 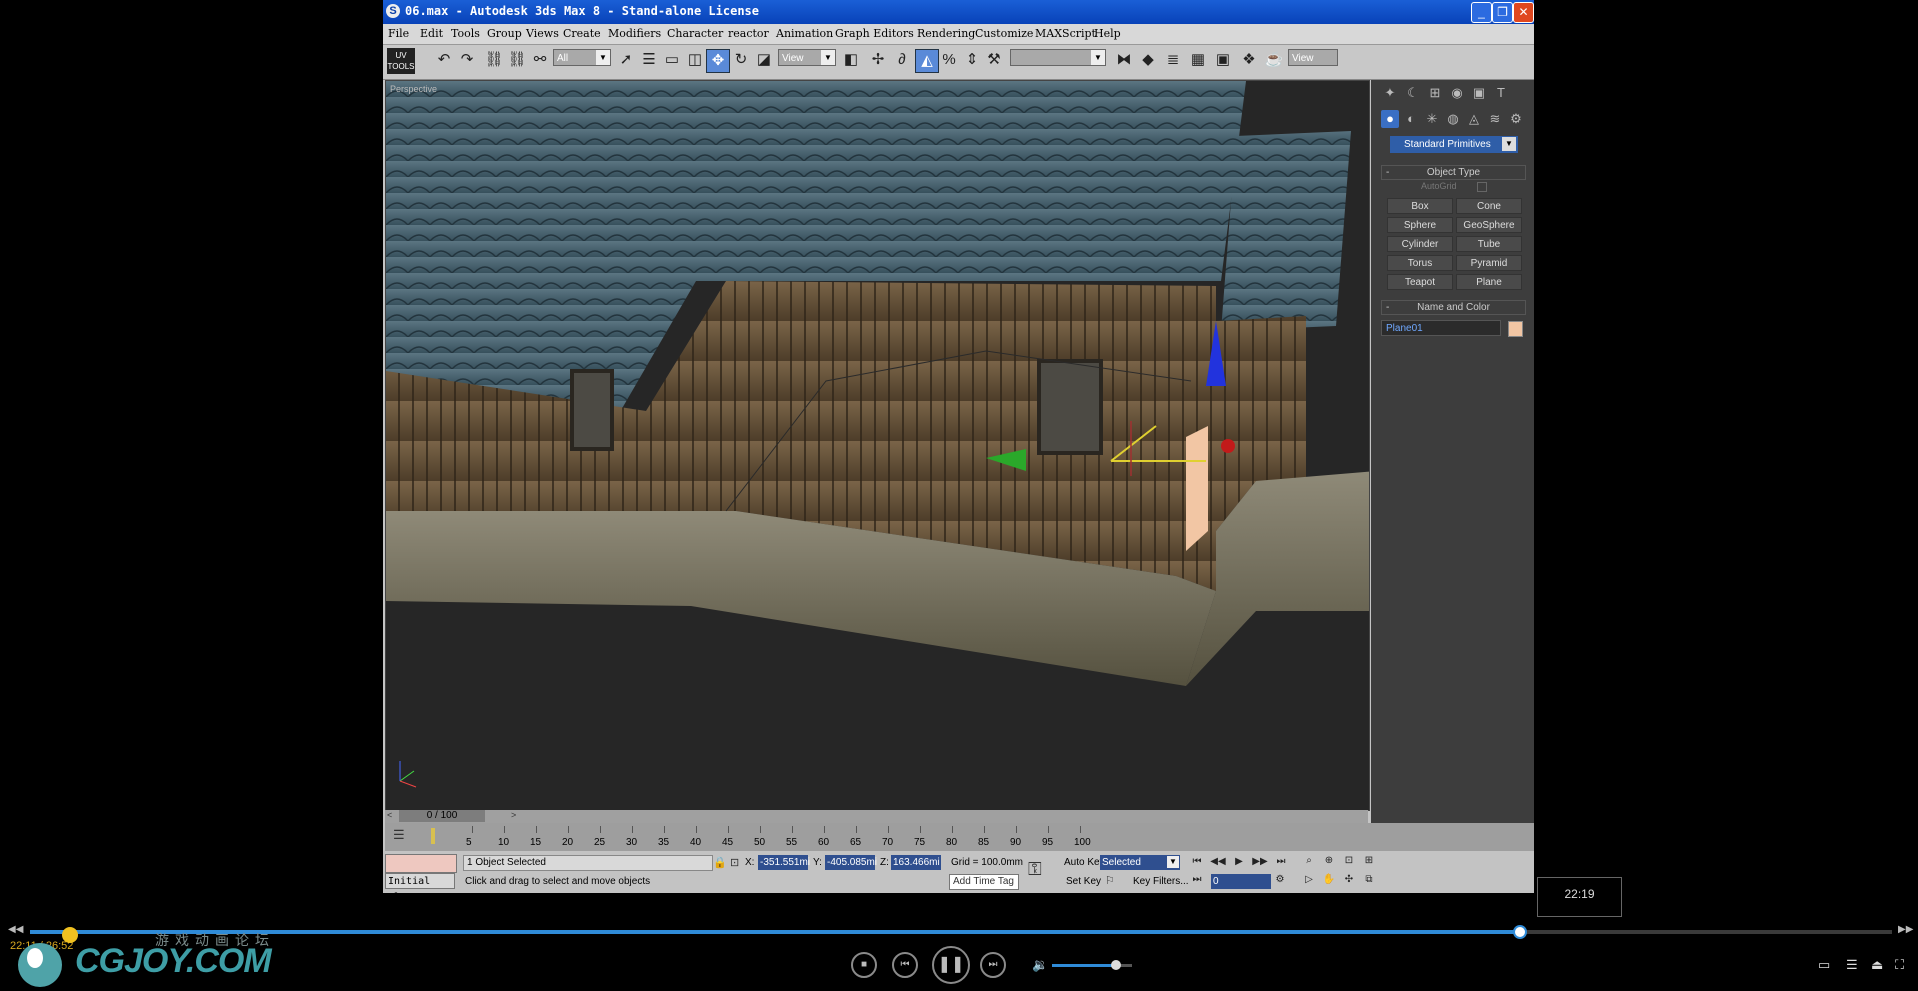 I want to click on close-button: ✕, so click(x=1523, y=12).